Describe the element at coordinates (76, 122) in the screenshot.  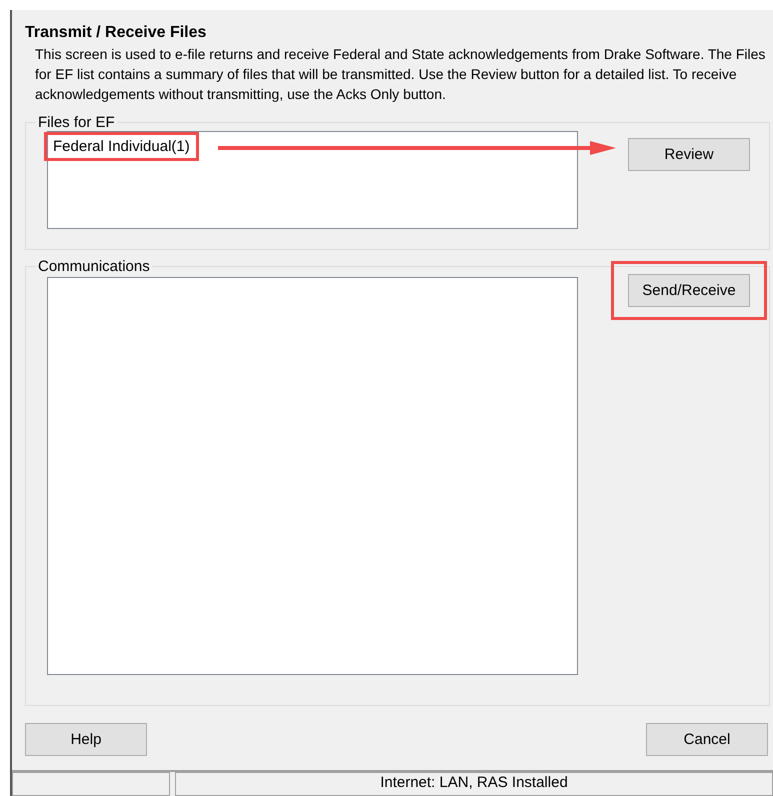
I see `group-label: Files for EF` at that location.